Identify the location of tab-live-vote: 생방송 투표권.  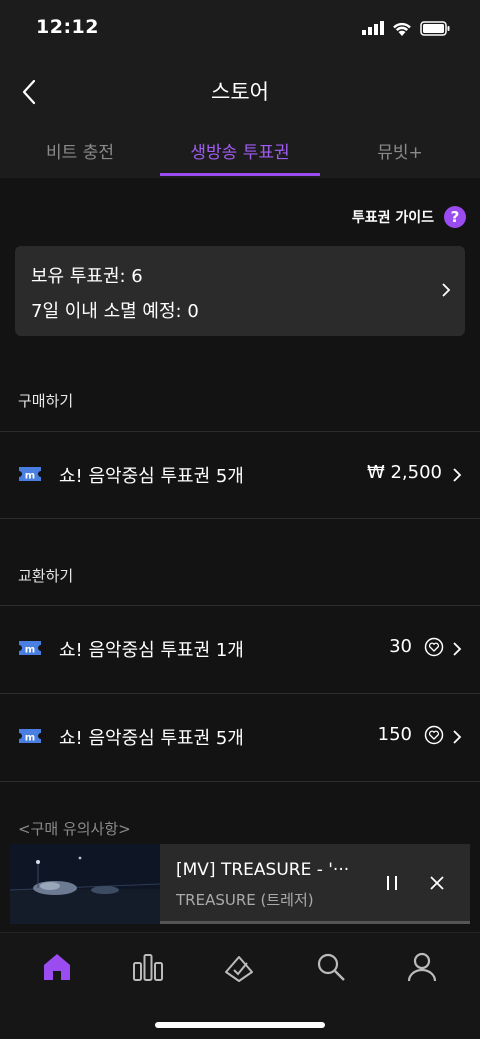
(240, 154).